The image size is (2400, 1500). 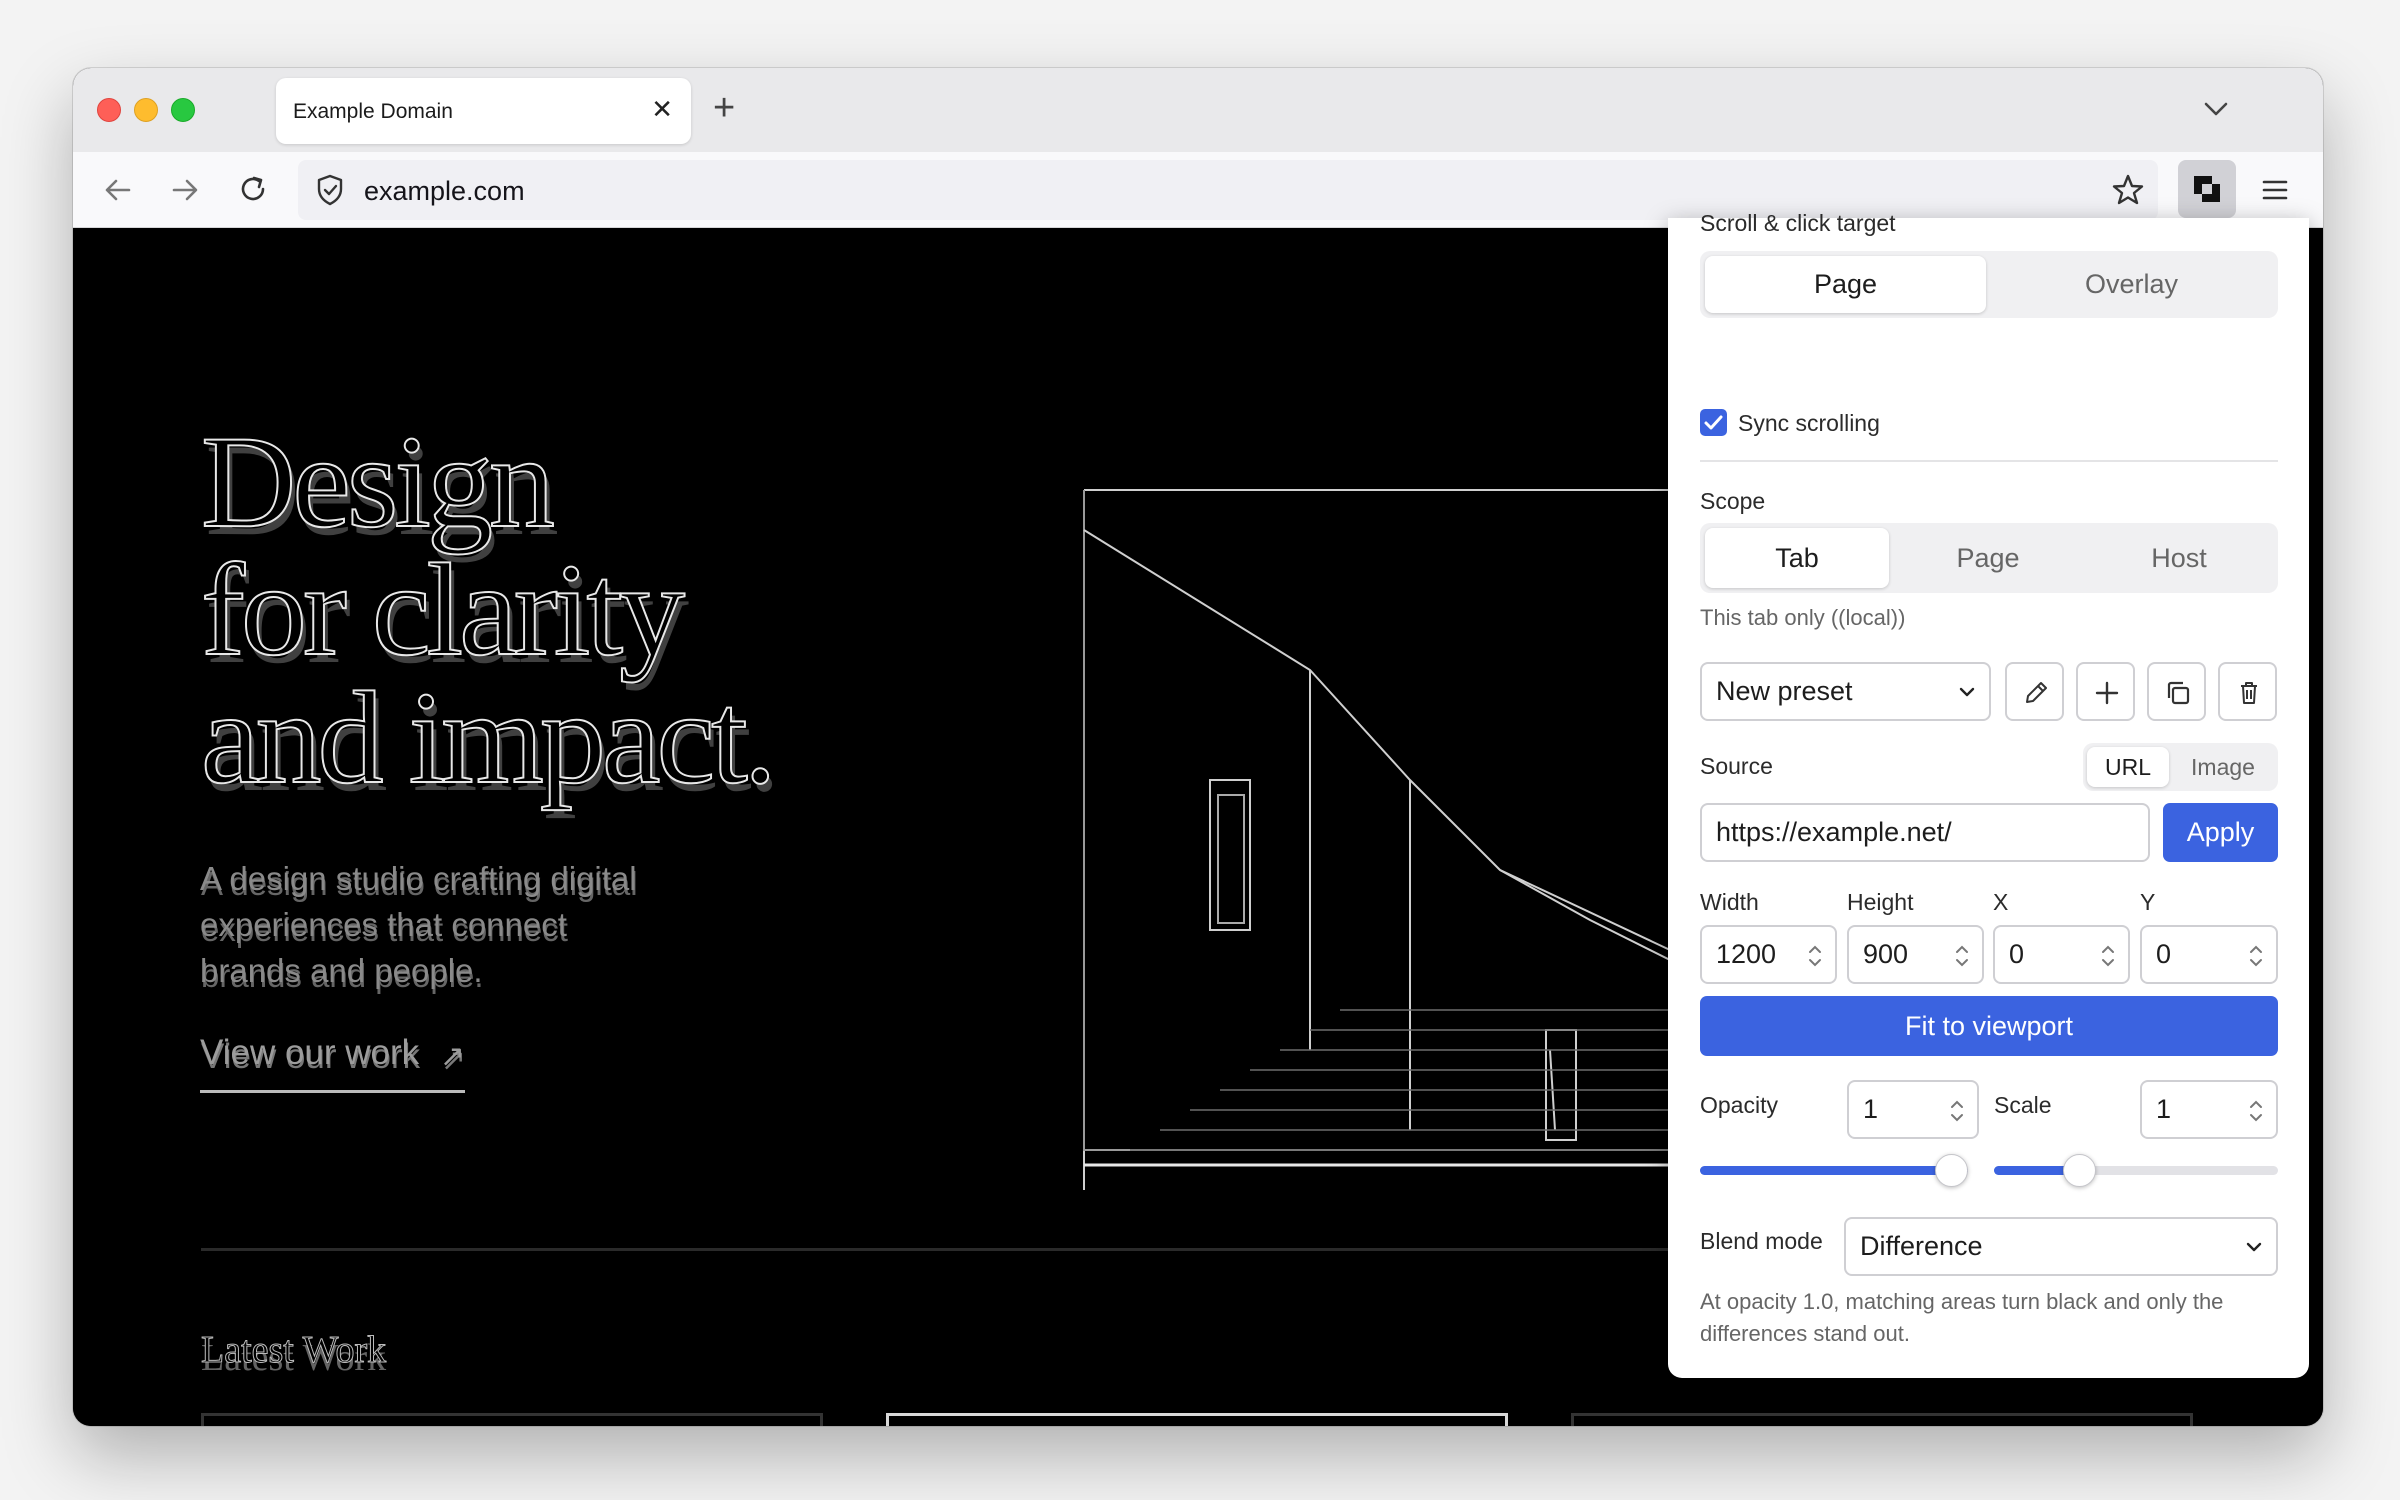 I want to click on preset-select: New preset, so click(x=1845, y=691).